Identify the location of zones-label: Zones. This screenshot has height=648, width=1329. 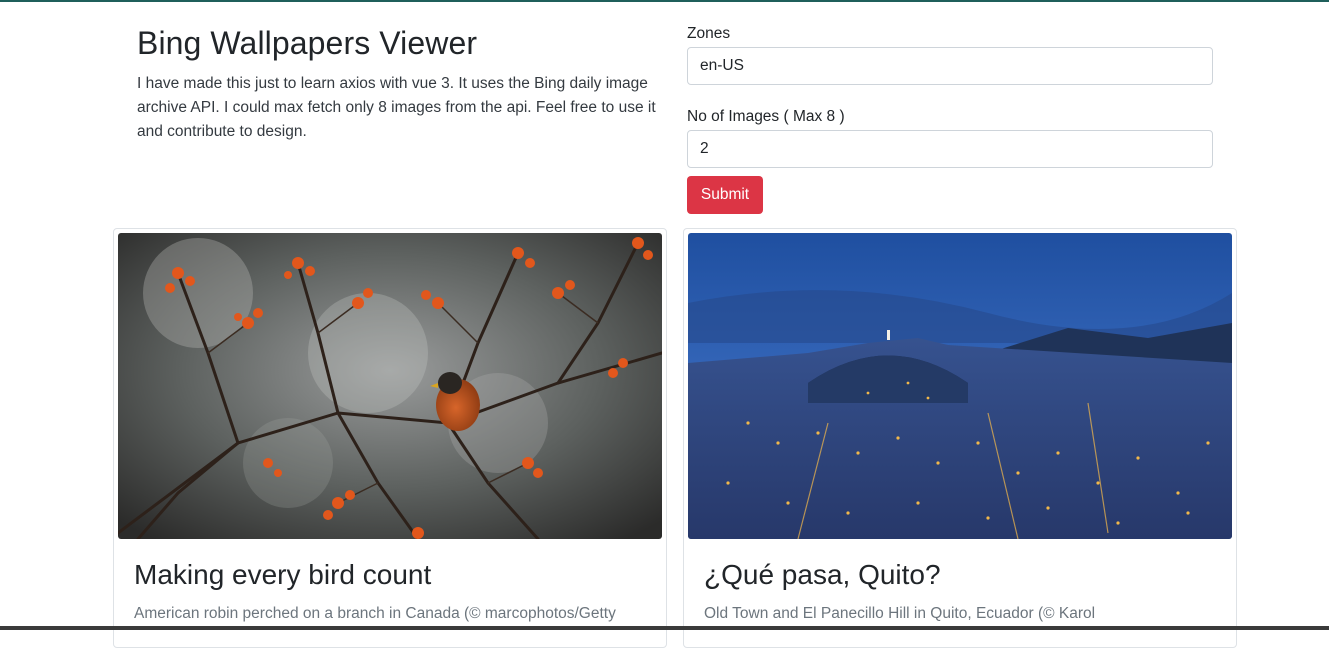
(709, 33).